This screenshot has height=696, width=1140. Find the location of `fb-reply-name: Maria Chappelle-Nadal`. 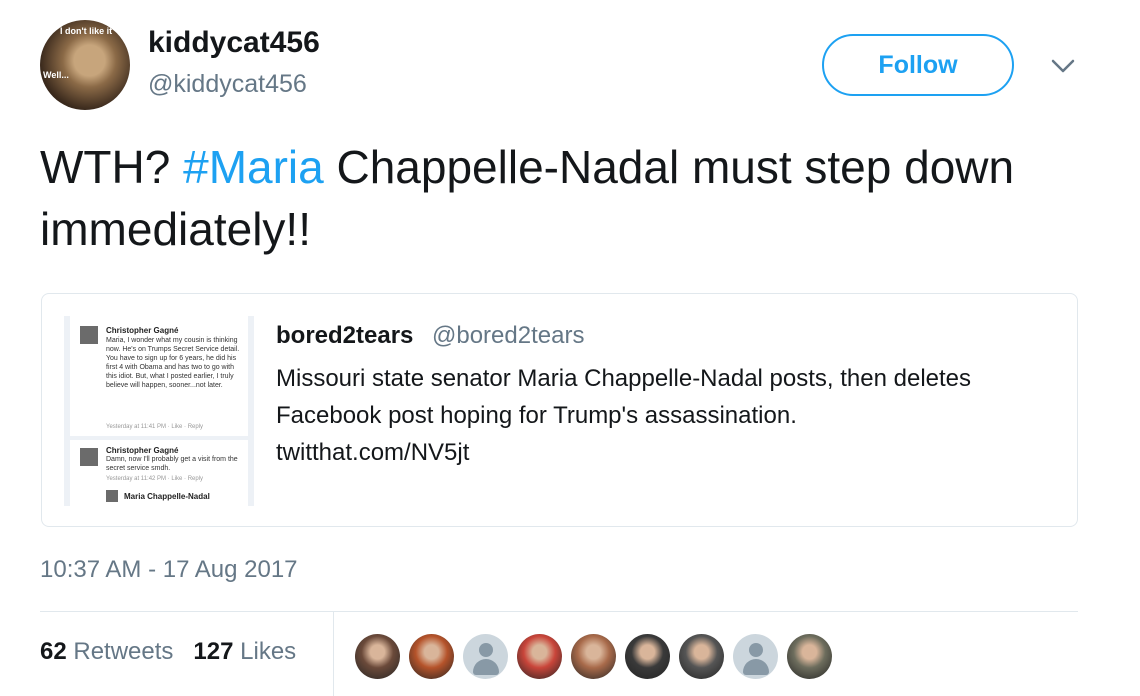

fb-reply-name: Maria Chappelle-Nadal is located at coordinates (167, 496).